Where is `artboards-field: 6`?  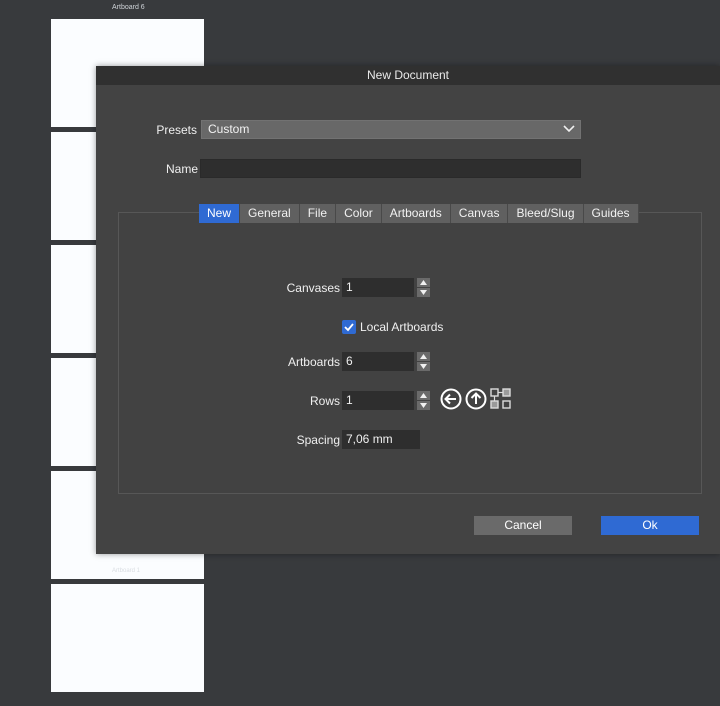 artboards-field: 6 is located at coordinates (378, 361).